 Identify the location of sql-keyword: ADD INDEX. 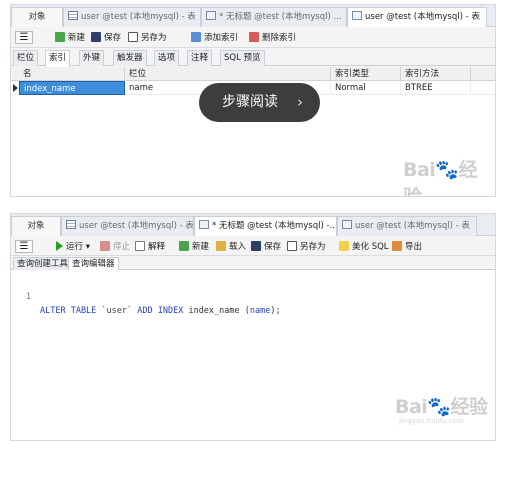
(160, 311).